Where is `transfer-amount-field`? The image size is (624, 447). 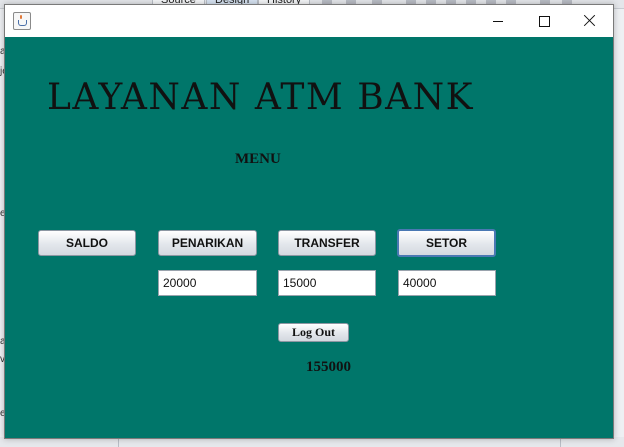
transfer-amount-field is located at coordinates (327, 283).